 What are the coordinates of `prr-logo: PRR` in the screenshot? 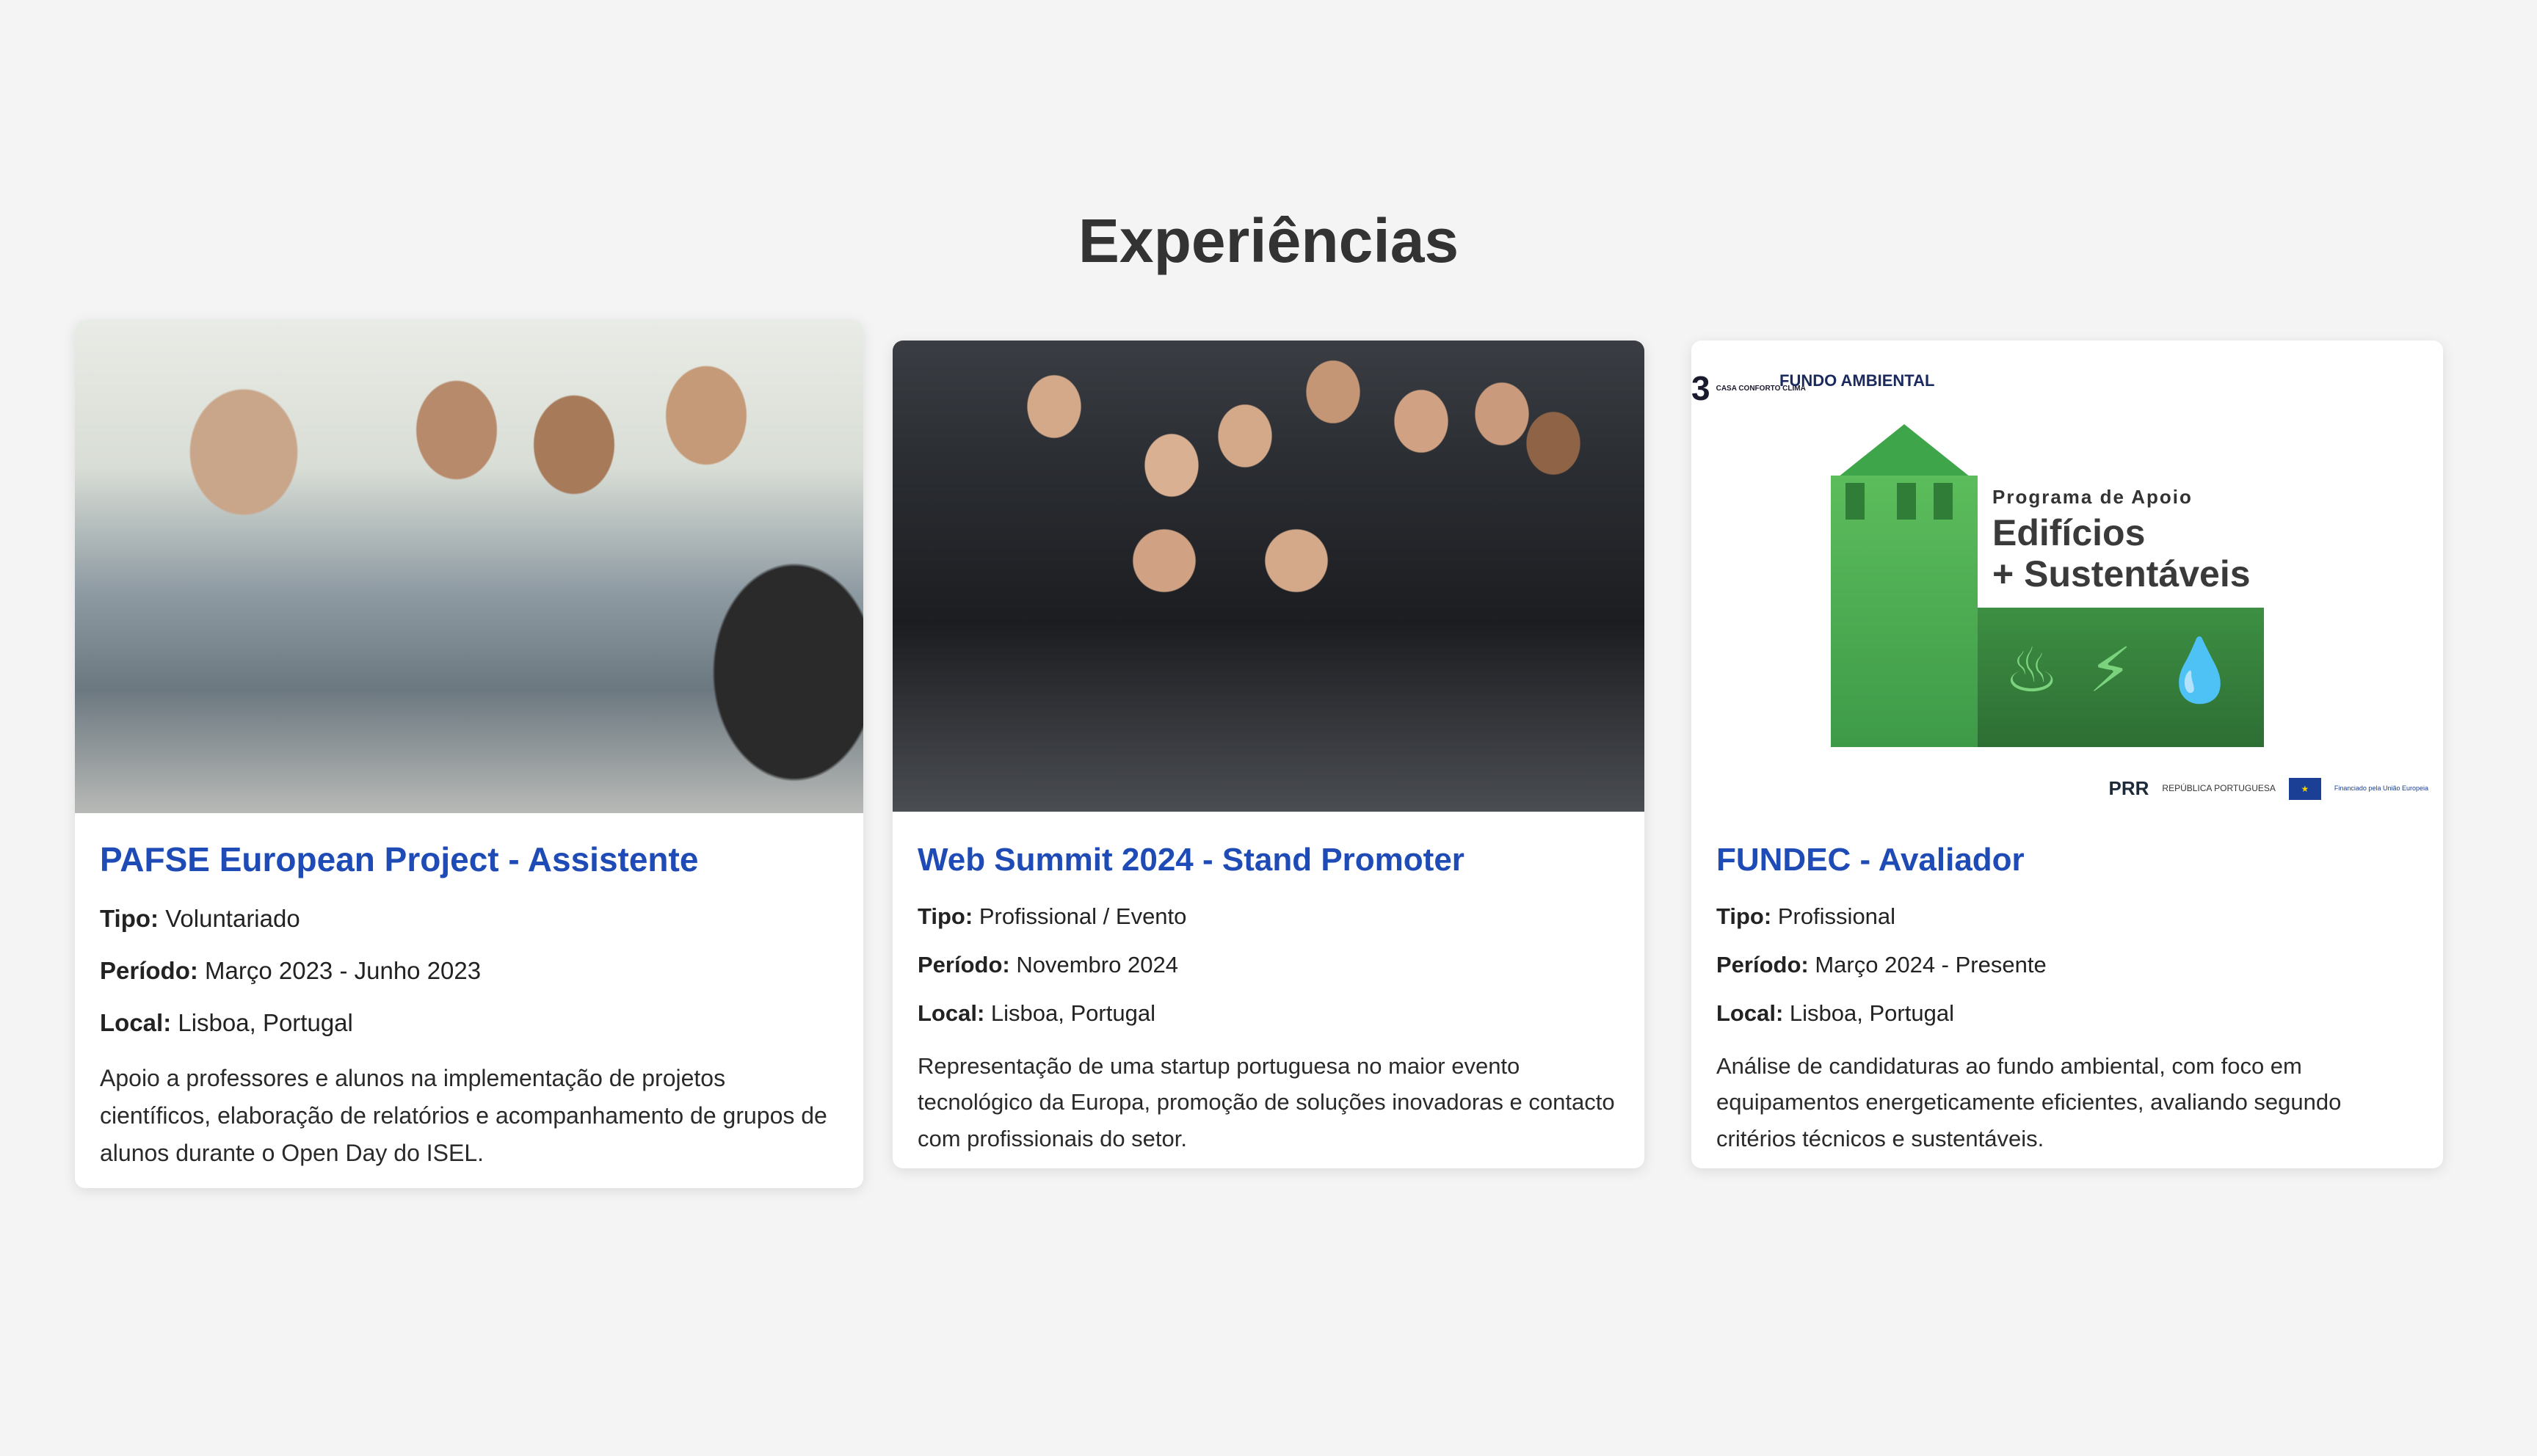 It's located at (2128, 788).